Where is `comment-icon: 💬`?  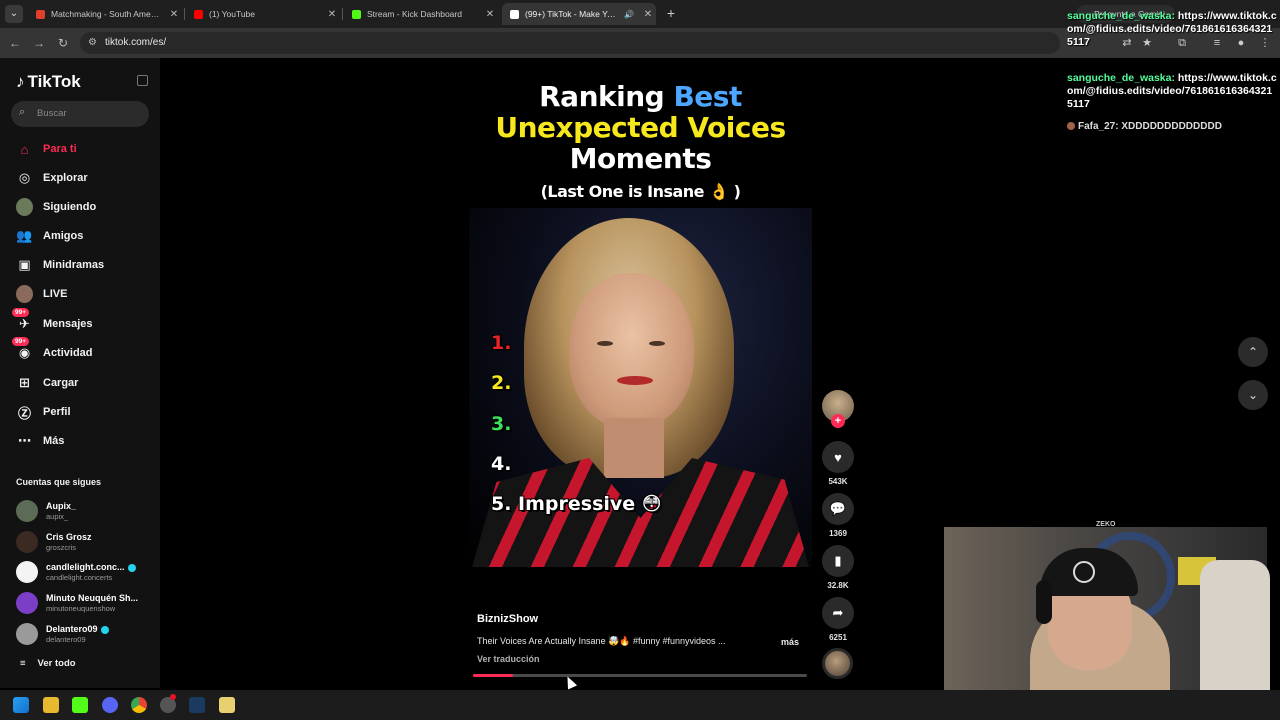 comment-icon: 💬 is located at coordinates (838, 509).